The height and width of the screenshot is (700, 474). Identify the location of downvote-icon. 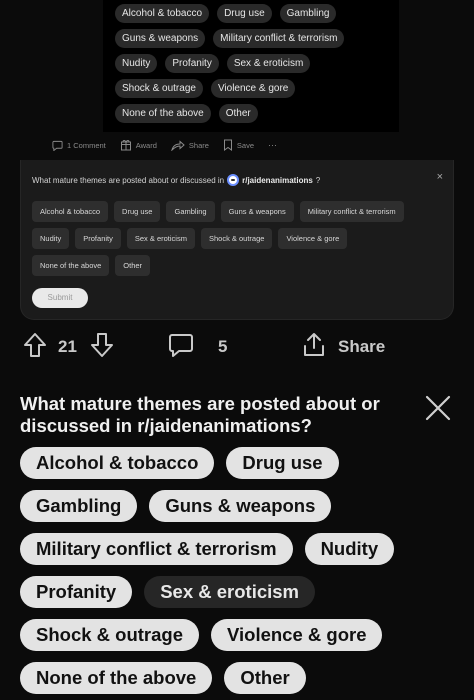
(102, 347).